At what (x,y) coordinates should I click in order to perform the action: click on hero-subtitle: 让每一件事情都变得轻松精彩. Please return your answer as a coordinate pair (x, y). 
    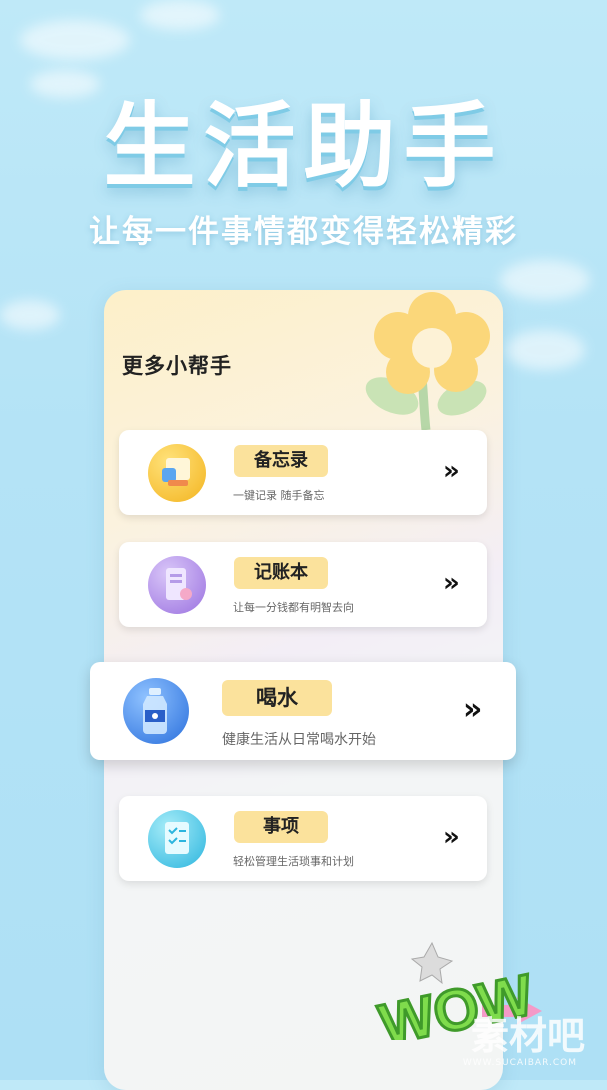
    Looking at the image, I should click on (303, 232).